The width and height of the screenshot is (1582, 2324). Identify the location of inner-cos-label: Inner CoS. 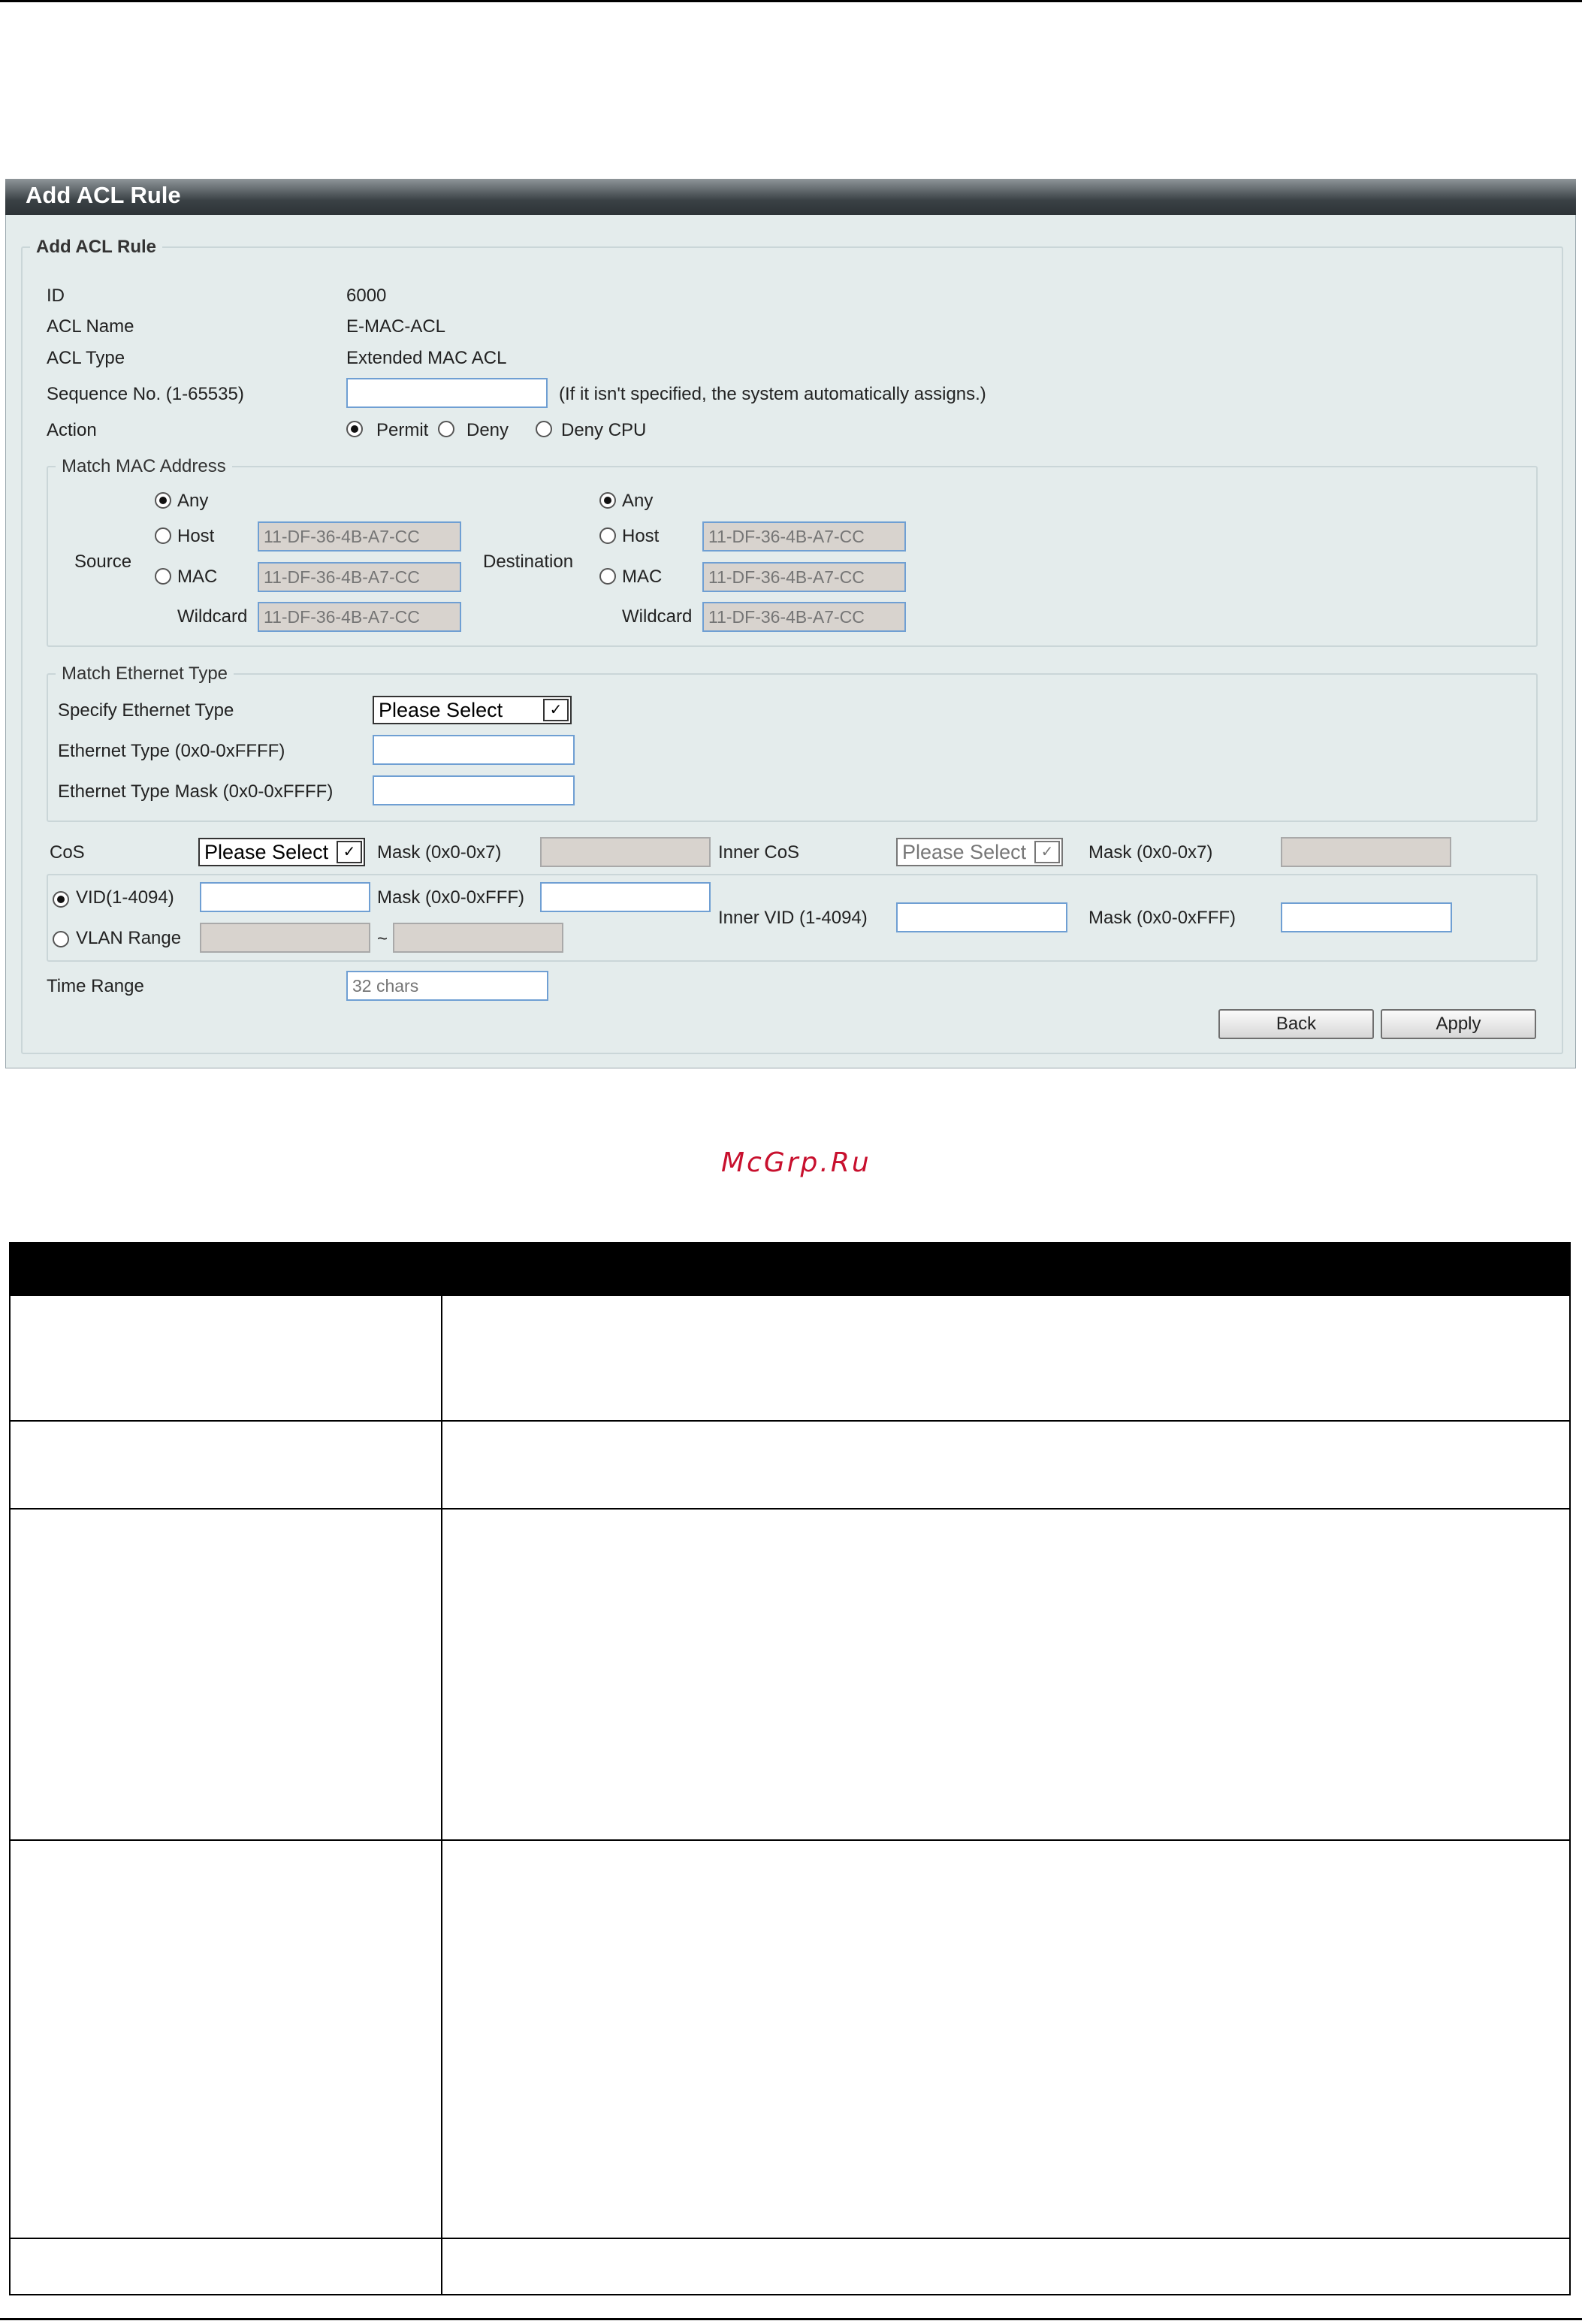
(759, 853).